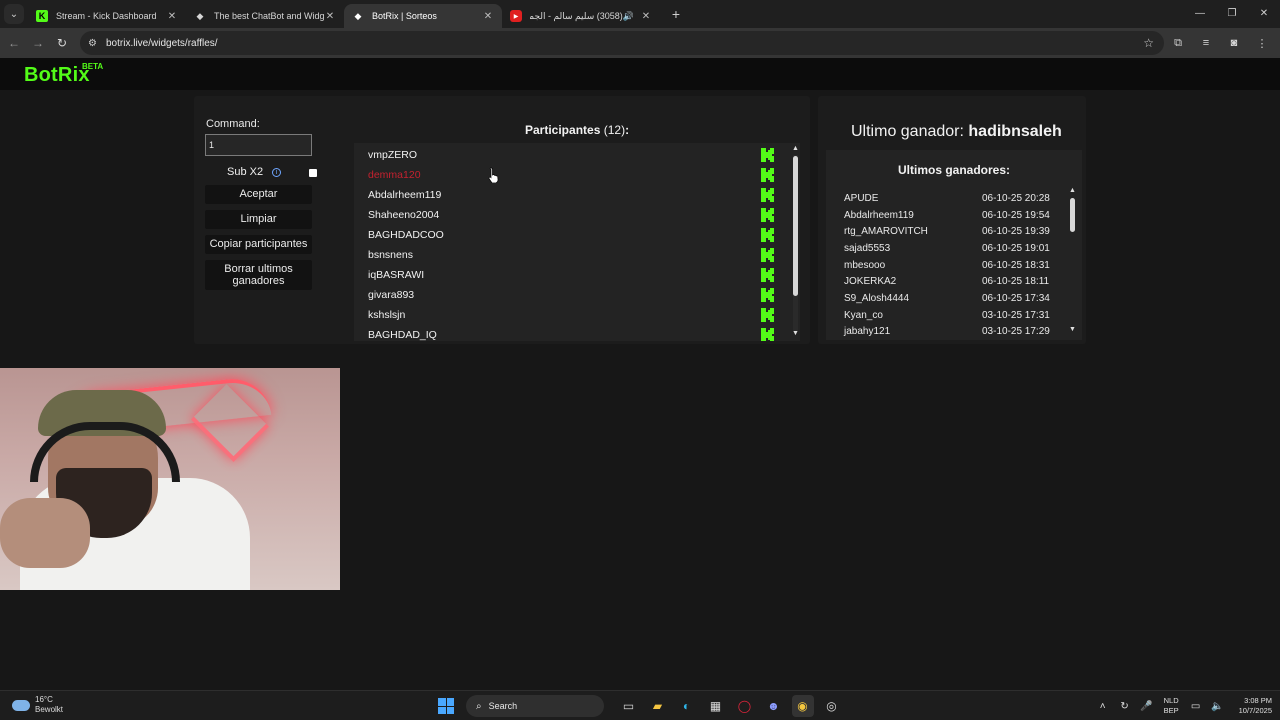 The image size is (1280, 720). Describe the element at coordinates (795, 148) in the screenshot. I see `scroll-up-icon: ▲` at that location.